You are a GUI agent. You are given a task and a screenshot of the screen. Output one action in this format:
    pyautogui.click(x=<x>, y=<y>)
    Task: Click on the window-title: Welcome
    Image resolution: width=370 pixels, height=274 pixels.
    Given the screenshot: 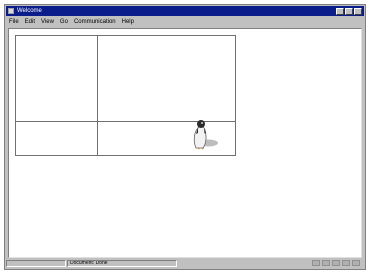 What is the action you would take?
    pyautogui.click(x=29, y=11)
    